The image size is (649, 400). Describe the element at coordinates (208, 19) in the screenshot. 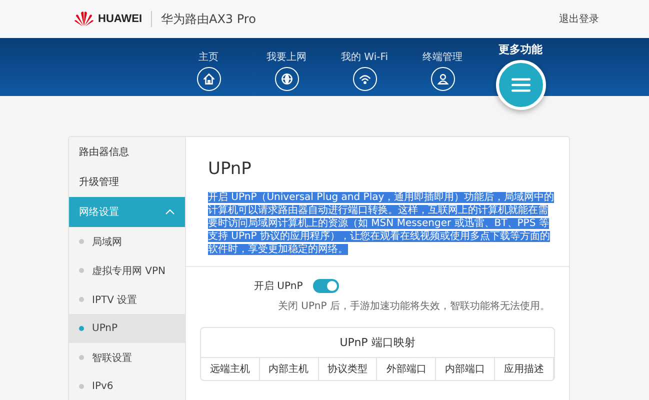

I see `product-title: 华为路由AX3 Pro` at that location.